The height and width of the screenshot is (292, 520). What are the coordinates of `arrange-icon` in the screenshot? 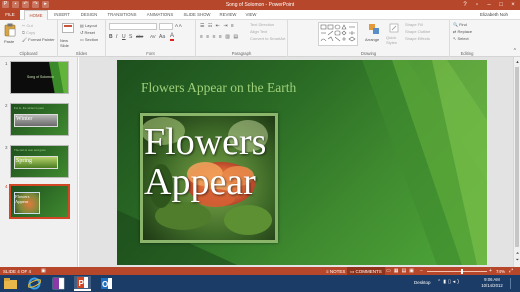 It's located at (374, 29).